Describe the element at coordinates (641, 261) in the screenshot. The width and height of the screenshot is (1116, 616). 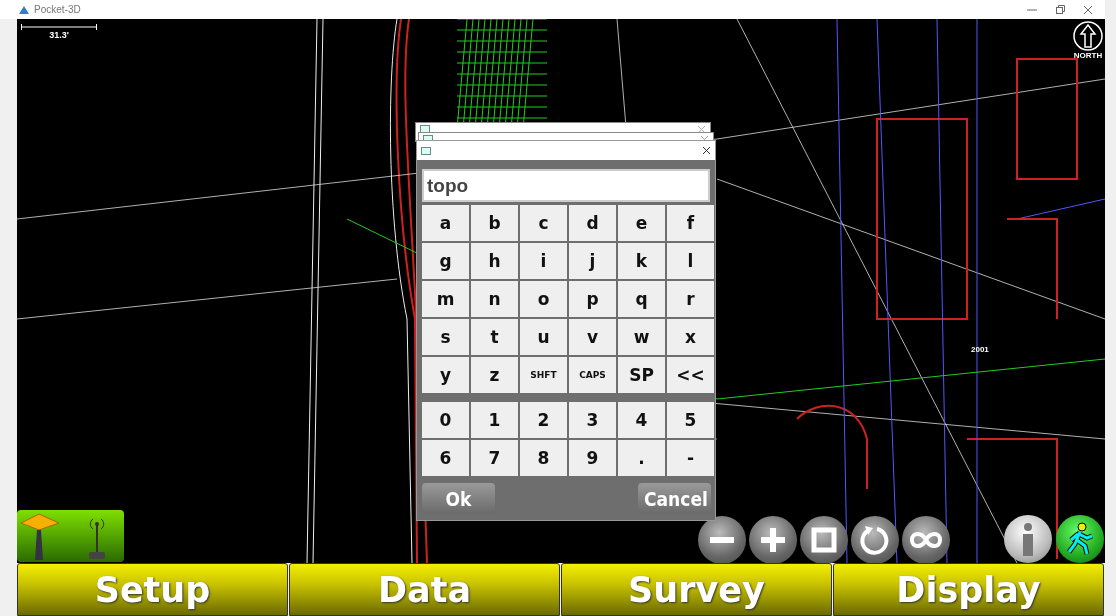
I see `keyboard-key: k` at that location.